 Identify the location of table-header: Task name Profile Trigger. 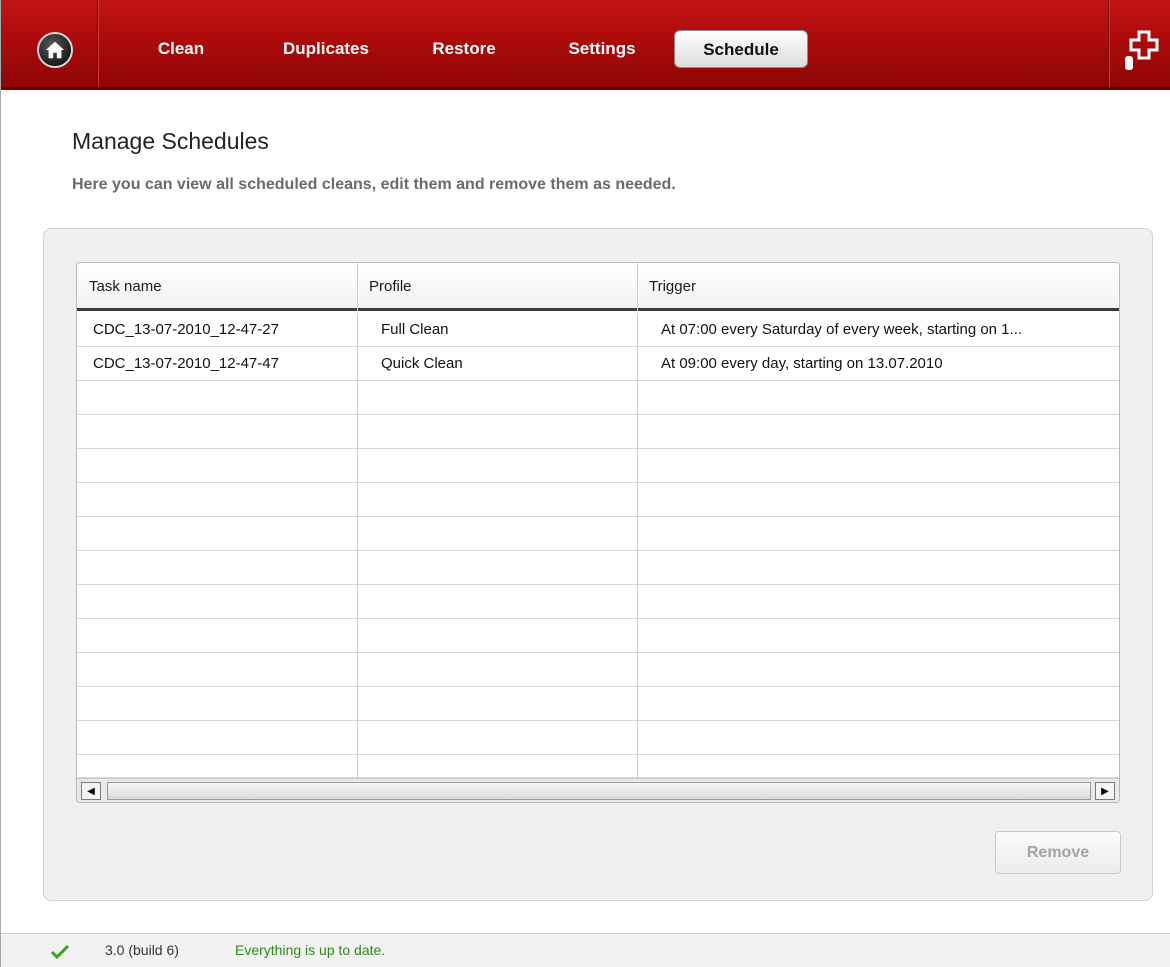
(598, 287).